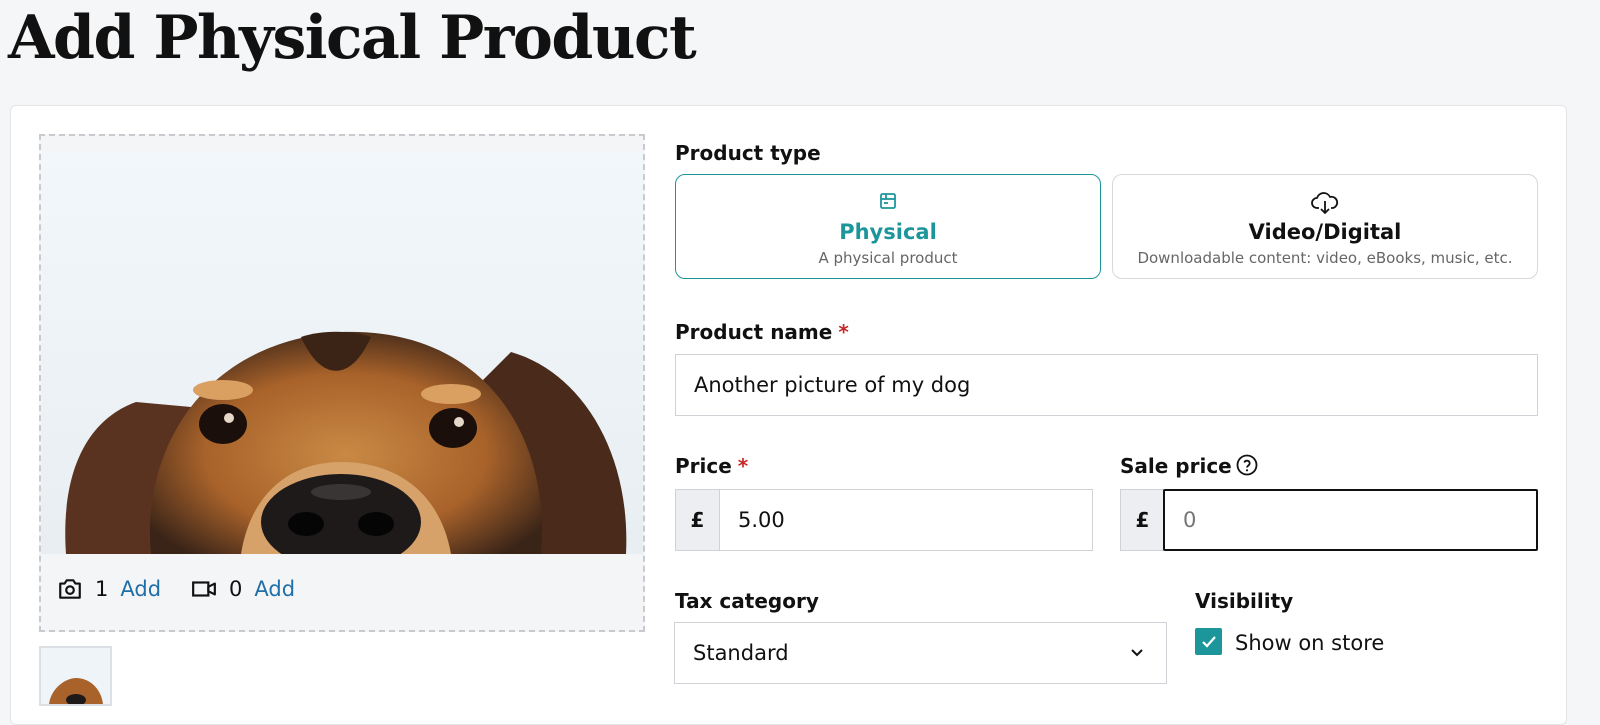 The width and height of the screenshot is (1600, 725). What do you see at coordinates (1350, 520) in the screenshot?
I see `sale-price-input` at bounding box center [1350, 520].